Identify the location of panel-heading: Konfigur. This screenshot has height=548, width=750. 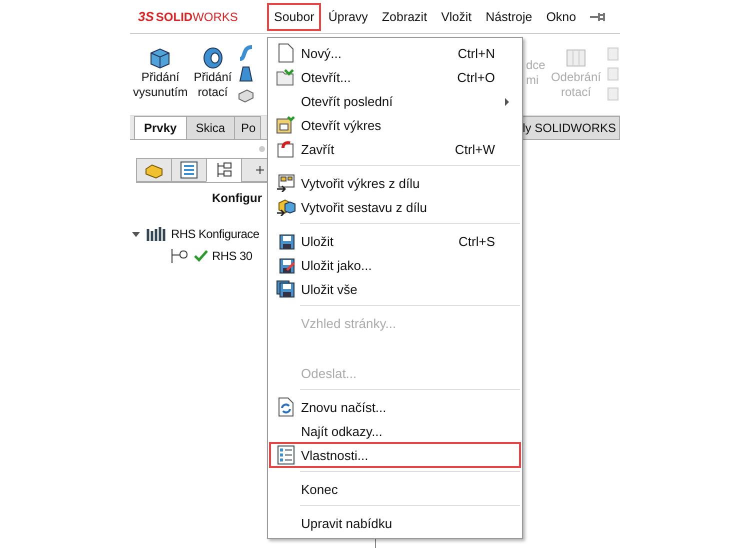
(237, 198).